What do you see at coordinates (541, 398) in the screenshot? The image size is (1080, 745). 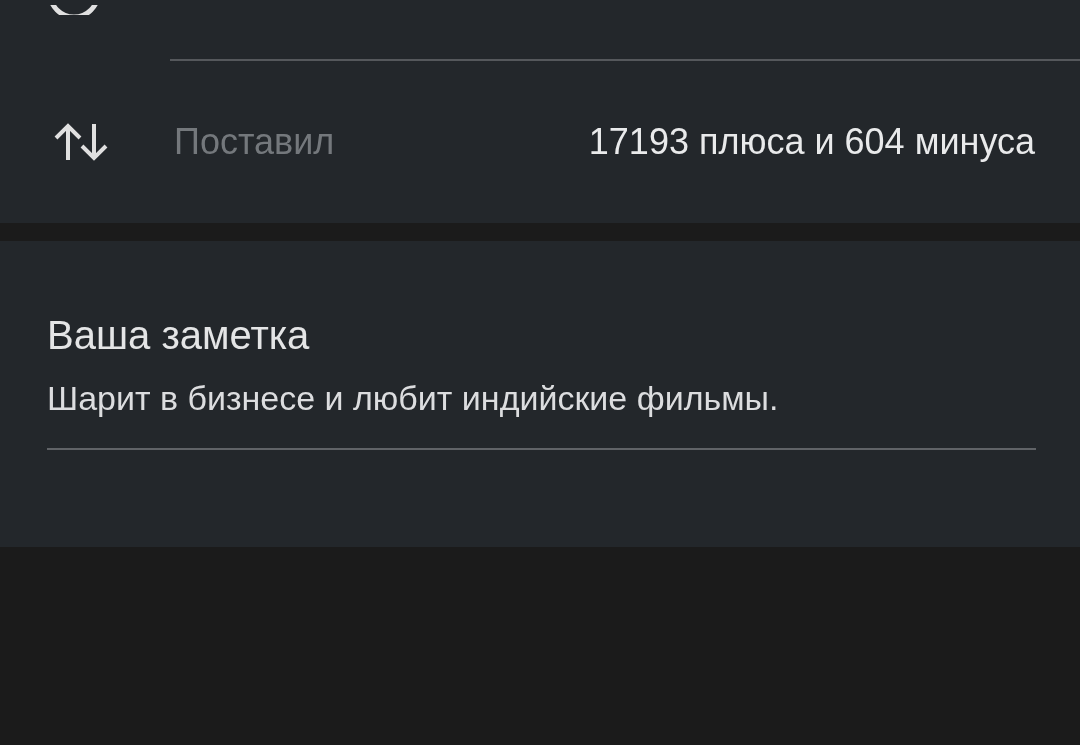 I see `note-input: Шарит в бизнесе и любит индийские фильмы.` at bounding box center [541, 398].